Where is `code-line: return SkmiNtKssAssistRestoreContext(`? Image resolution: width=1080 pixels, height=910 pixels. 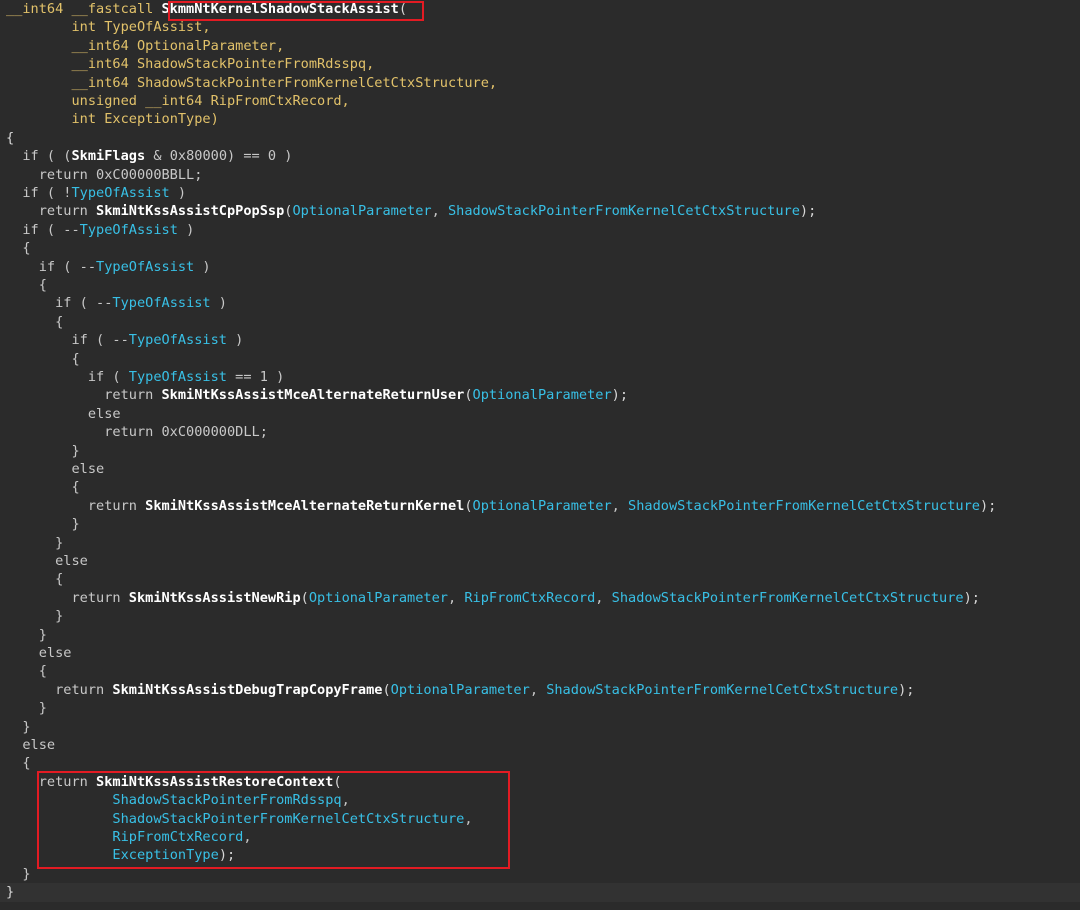 code-line: return SkmiNtKssAssistRestoreContext( is located at coordinates (174, 782).